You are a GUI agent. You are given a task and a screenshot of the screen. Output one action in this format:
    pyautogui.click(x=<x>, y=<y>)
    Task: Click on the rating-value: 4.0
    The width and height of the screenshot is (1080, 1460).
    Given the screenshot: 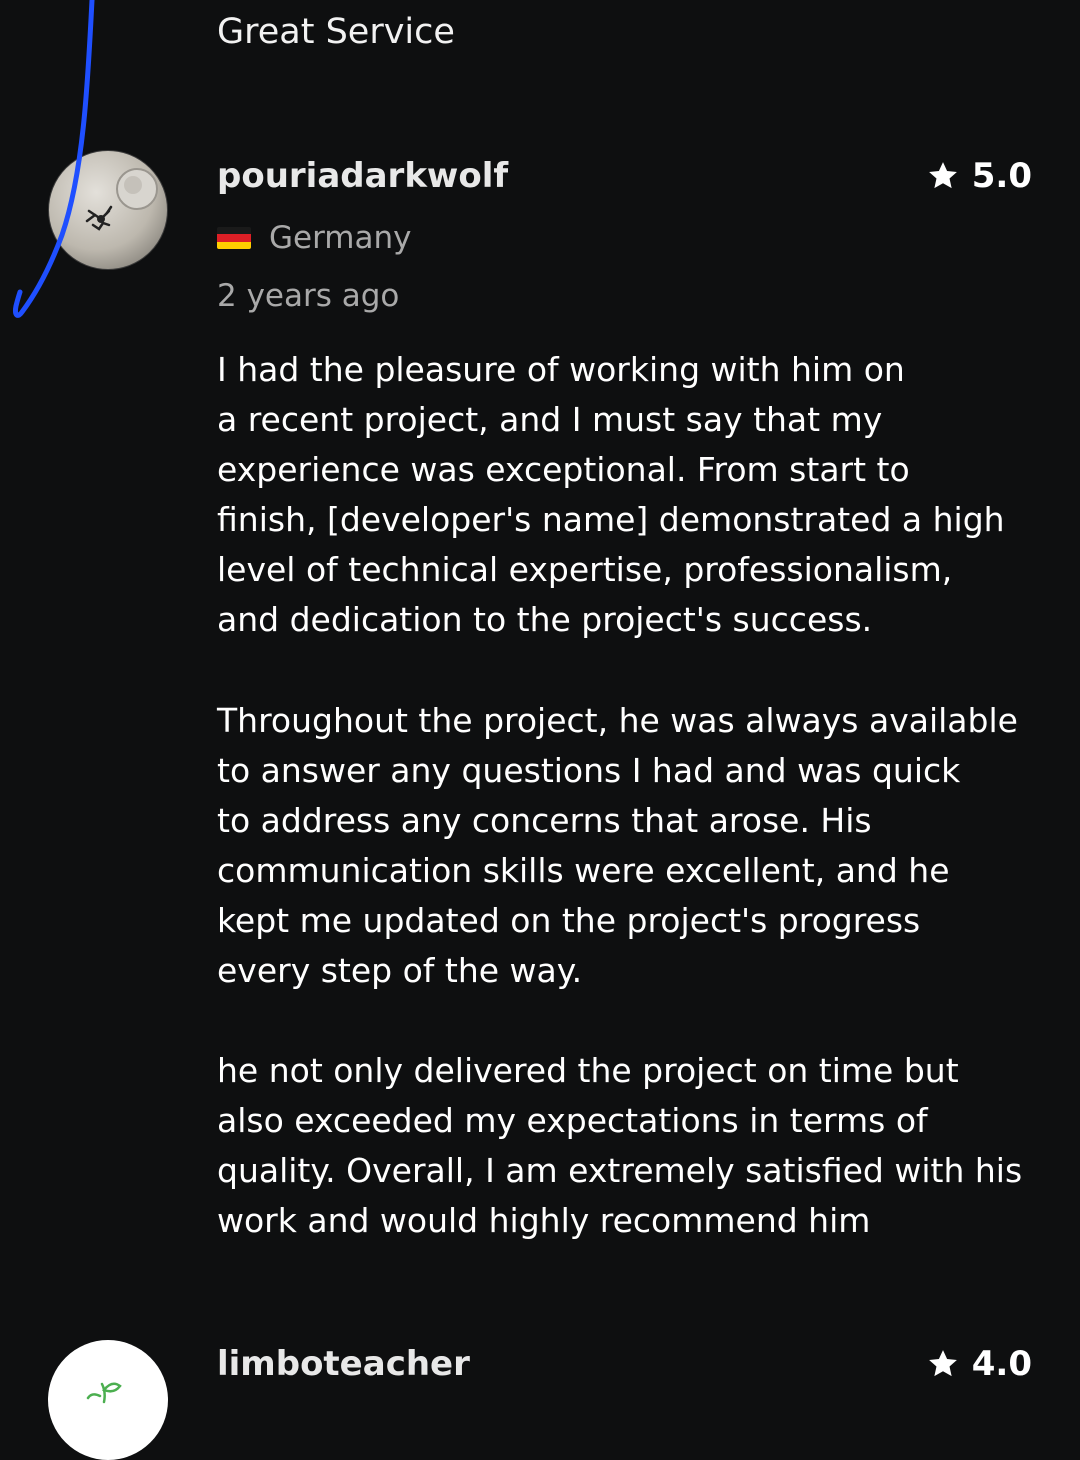 What is the action you would take?
    pyautogui.click(x=1001, y=1364)
    